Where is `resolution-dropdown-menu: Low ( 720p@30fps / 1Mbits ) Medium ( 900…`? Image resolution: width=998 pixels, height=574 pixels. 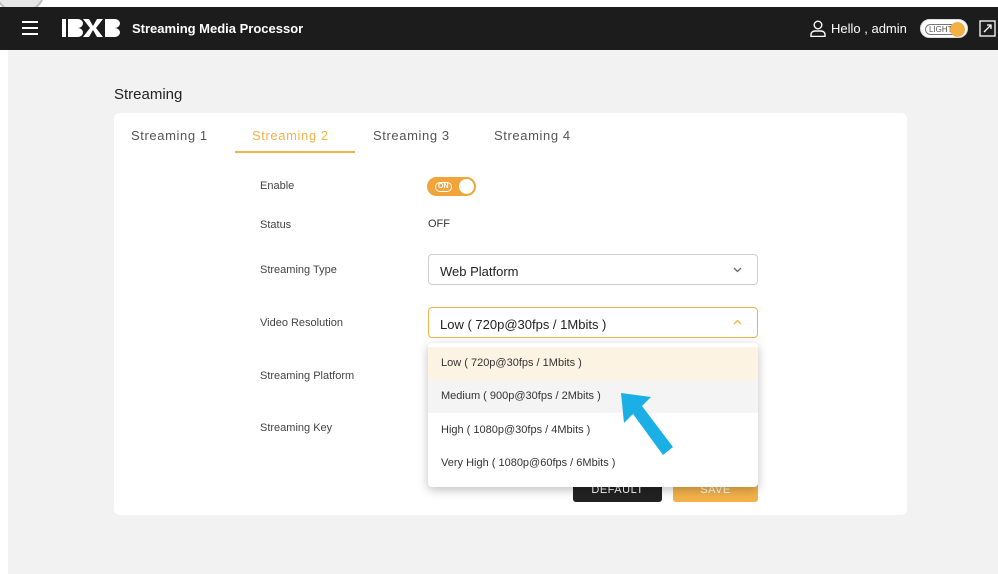 resolution-dropdown-menu: Low ( 720p@30fps / 1Mbits ) Medium ( 900… is located at coordinates (593, 415).